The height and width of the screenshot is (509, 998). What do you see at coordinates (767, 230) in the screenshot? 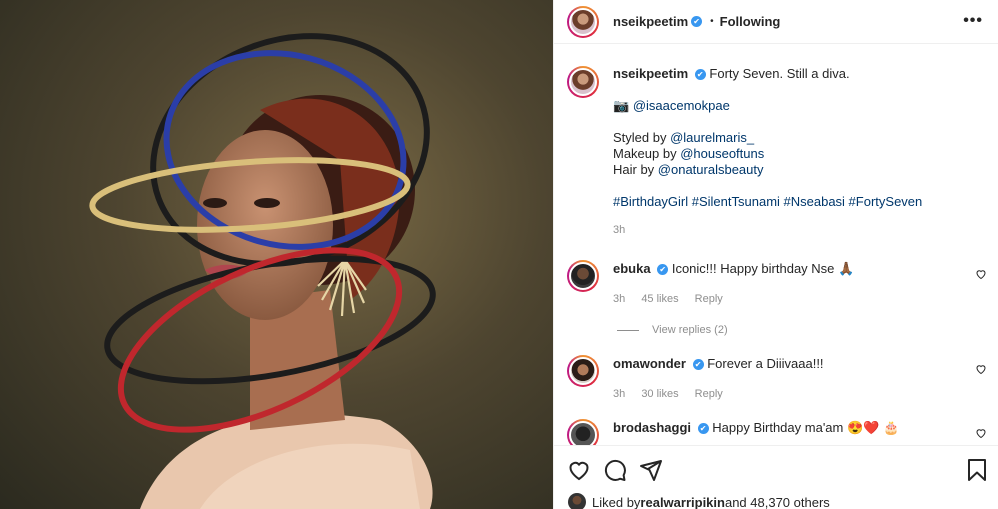
I see `caption-timestamp: 3h` at bounding box center [767, 230].